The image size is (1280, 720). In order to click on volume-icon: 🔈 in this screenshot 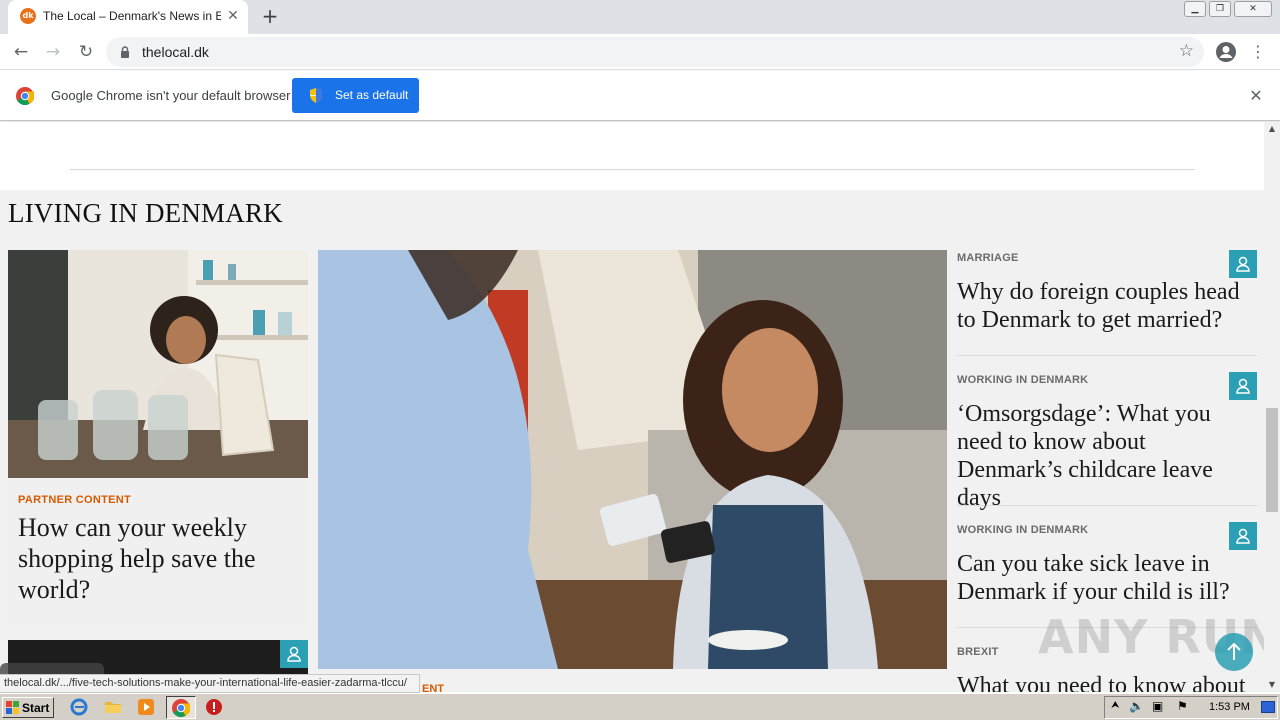, I will do `click(1136, 706)`.